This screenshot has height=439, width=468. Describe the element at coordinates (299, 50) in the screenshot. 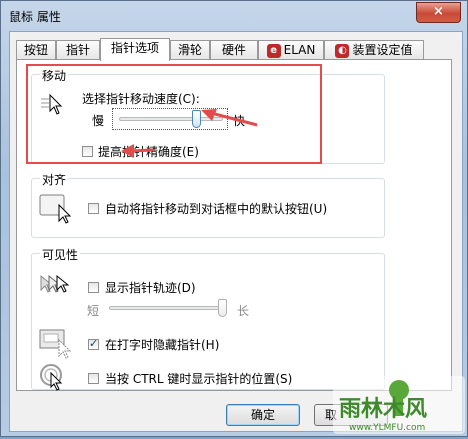

I see `tab-elan-label: ELAN` at that location.